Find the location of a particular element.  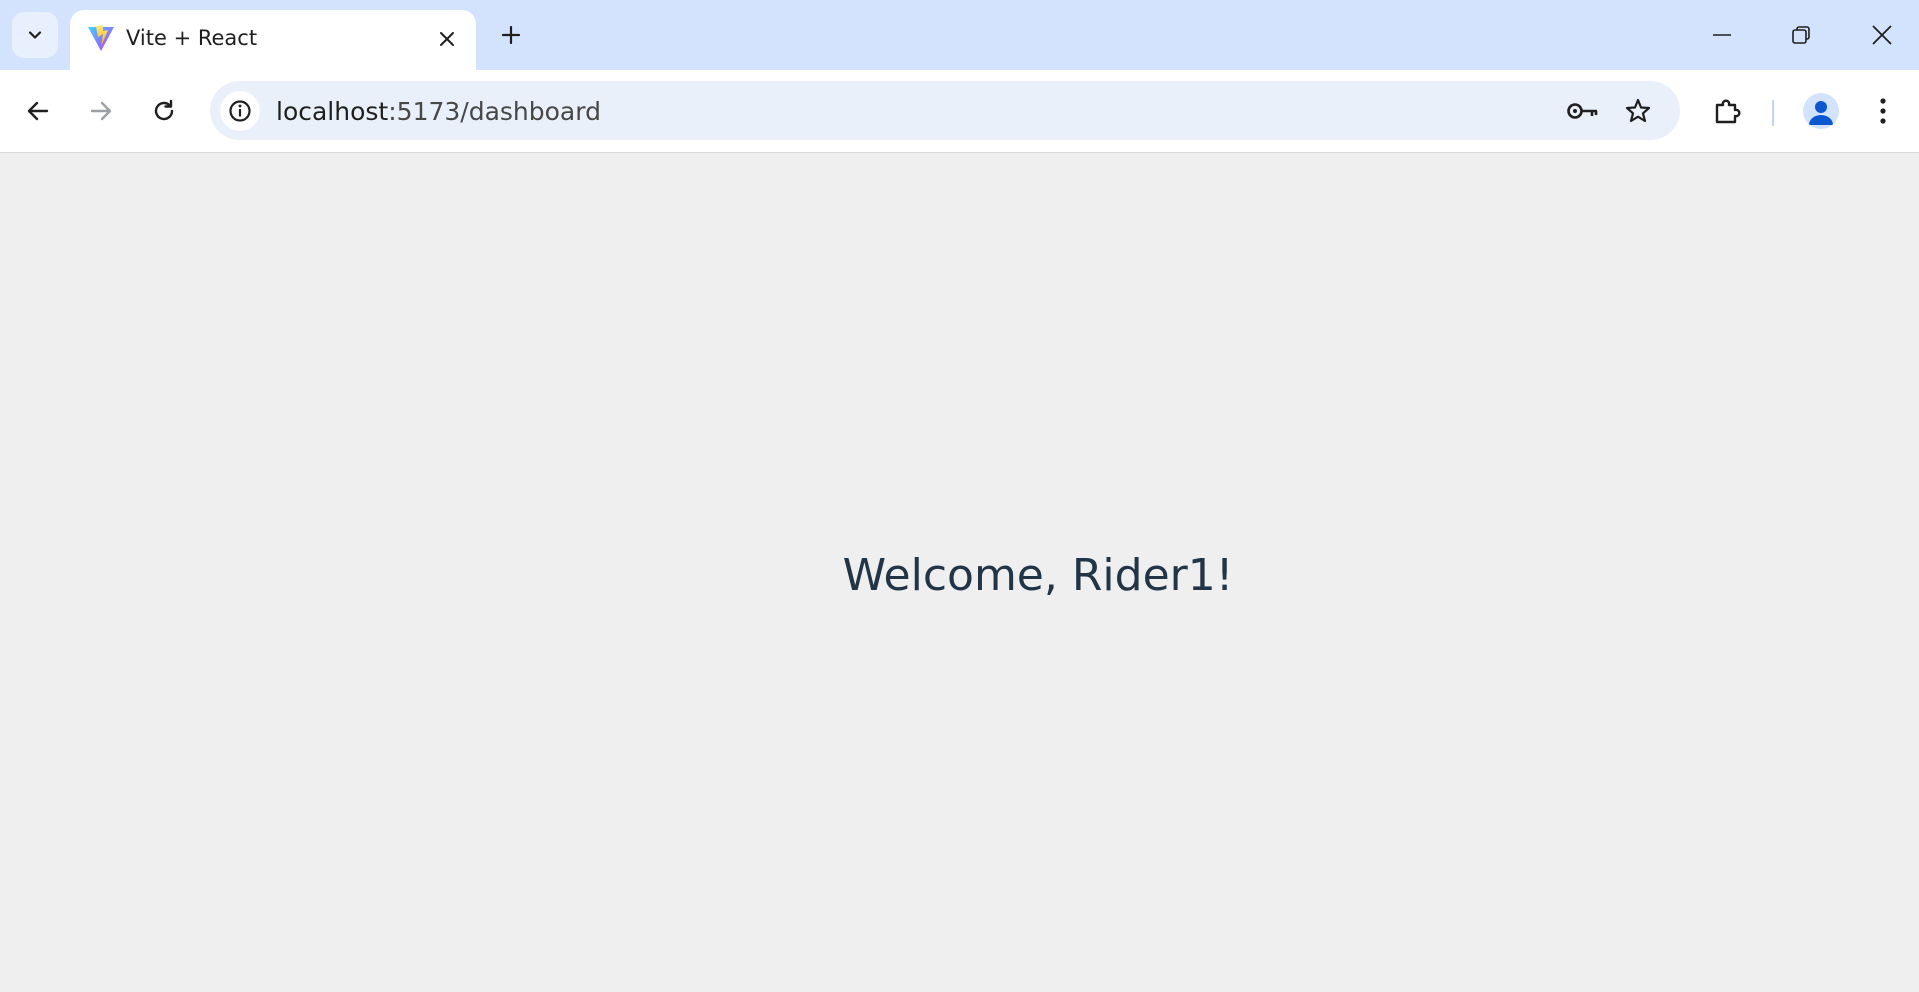

url-host: localhost is located at coordinates (332, 111).